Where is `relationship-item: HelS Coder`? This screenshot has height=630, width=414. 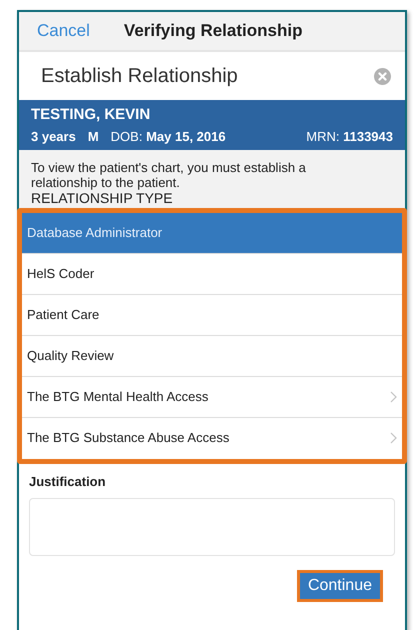 relationship-item: HelS Coder is located at coordinates (212, 274).